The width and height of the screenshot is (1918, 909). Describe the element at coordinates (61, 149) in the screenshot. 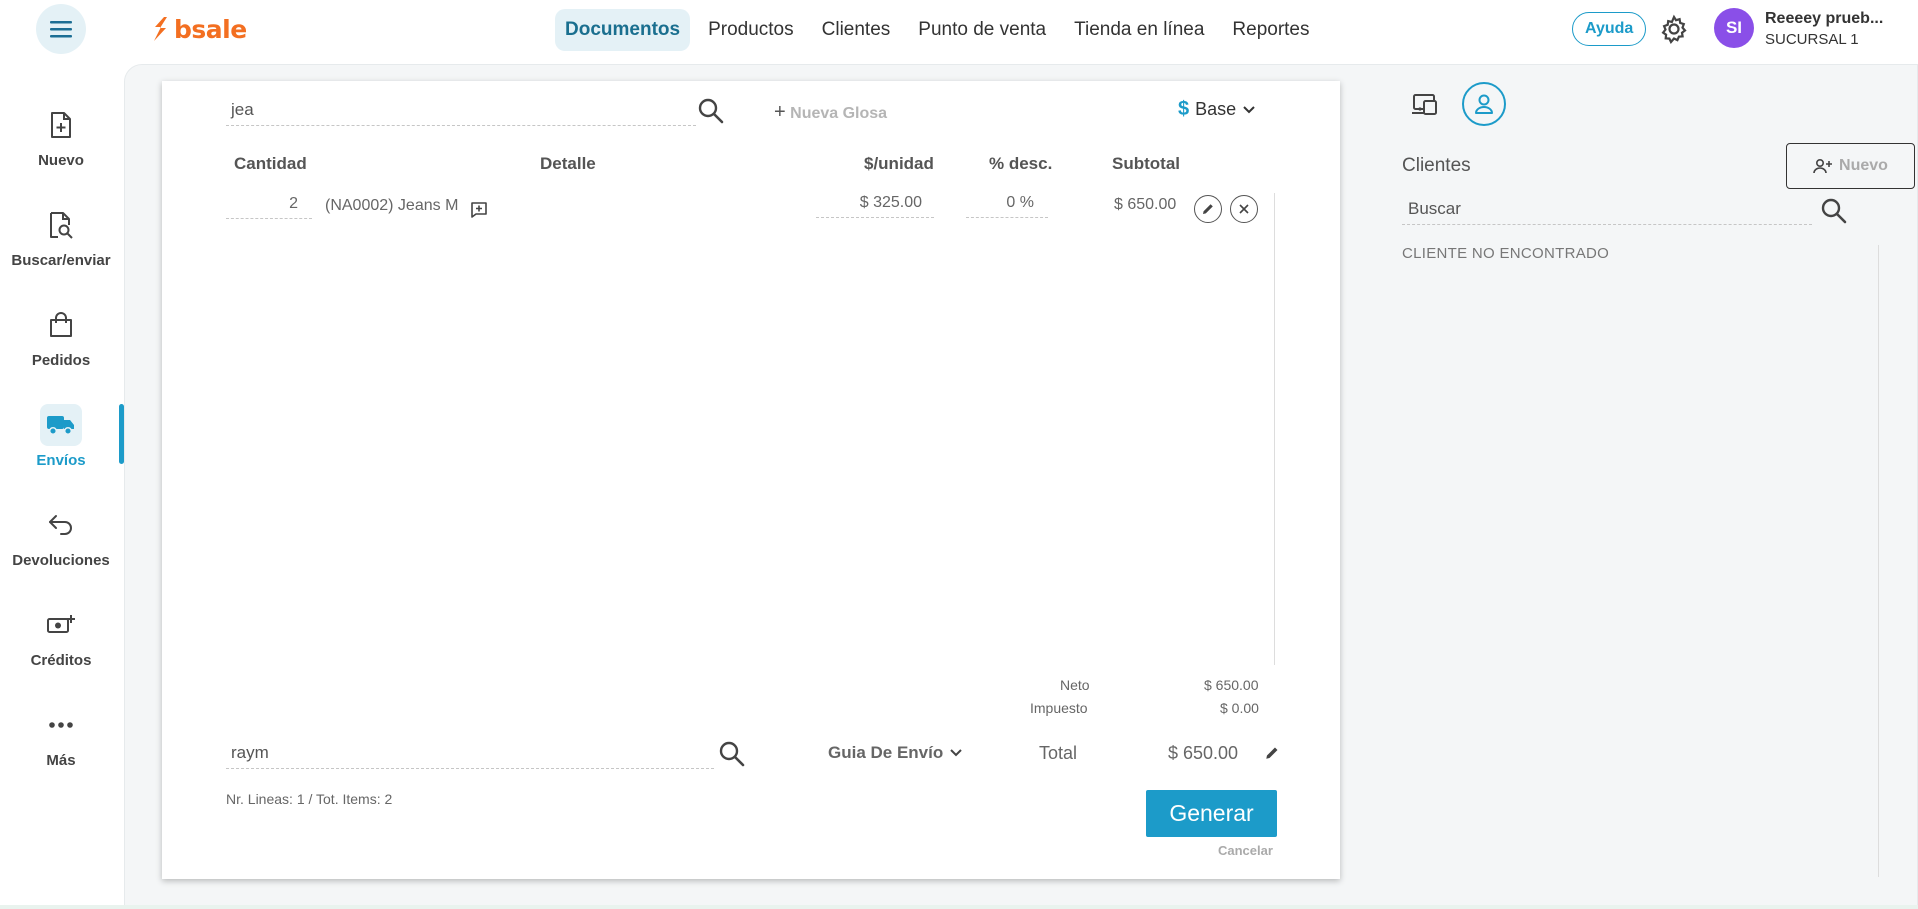

I see `sidebar-item-nuevo: Nuevo` at that location.